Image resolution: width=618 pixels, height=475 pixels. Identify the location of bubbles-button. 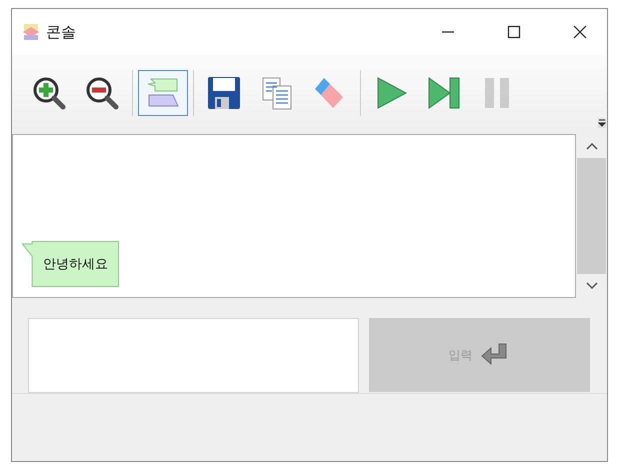
(163, 93).